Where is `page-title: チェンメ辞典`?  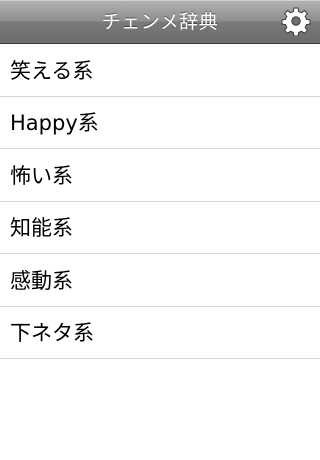 page-title: チェンメ辞典 is located at coordinates (160, 22).